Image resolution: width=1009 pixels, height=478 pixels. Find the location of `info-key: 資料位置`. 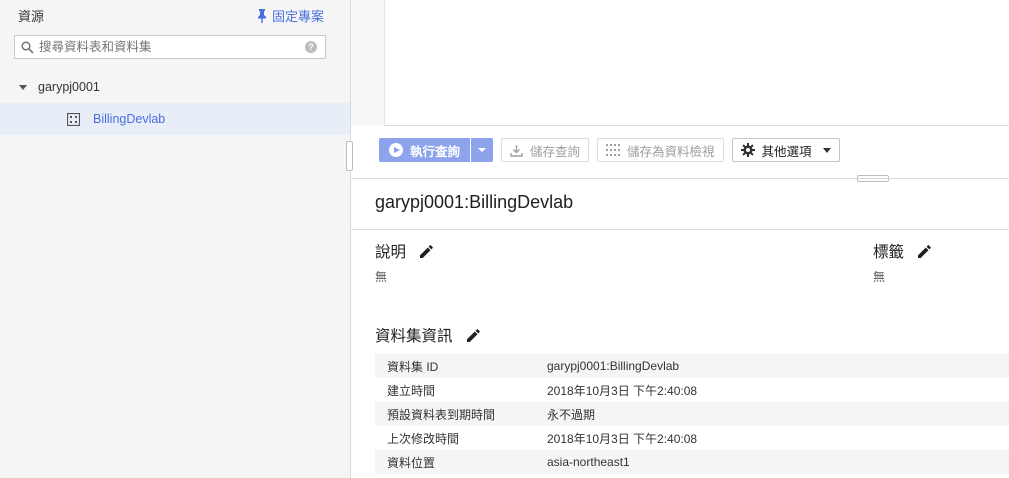

info-key: 資料位置 is located at coordinates (461, 462).